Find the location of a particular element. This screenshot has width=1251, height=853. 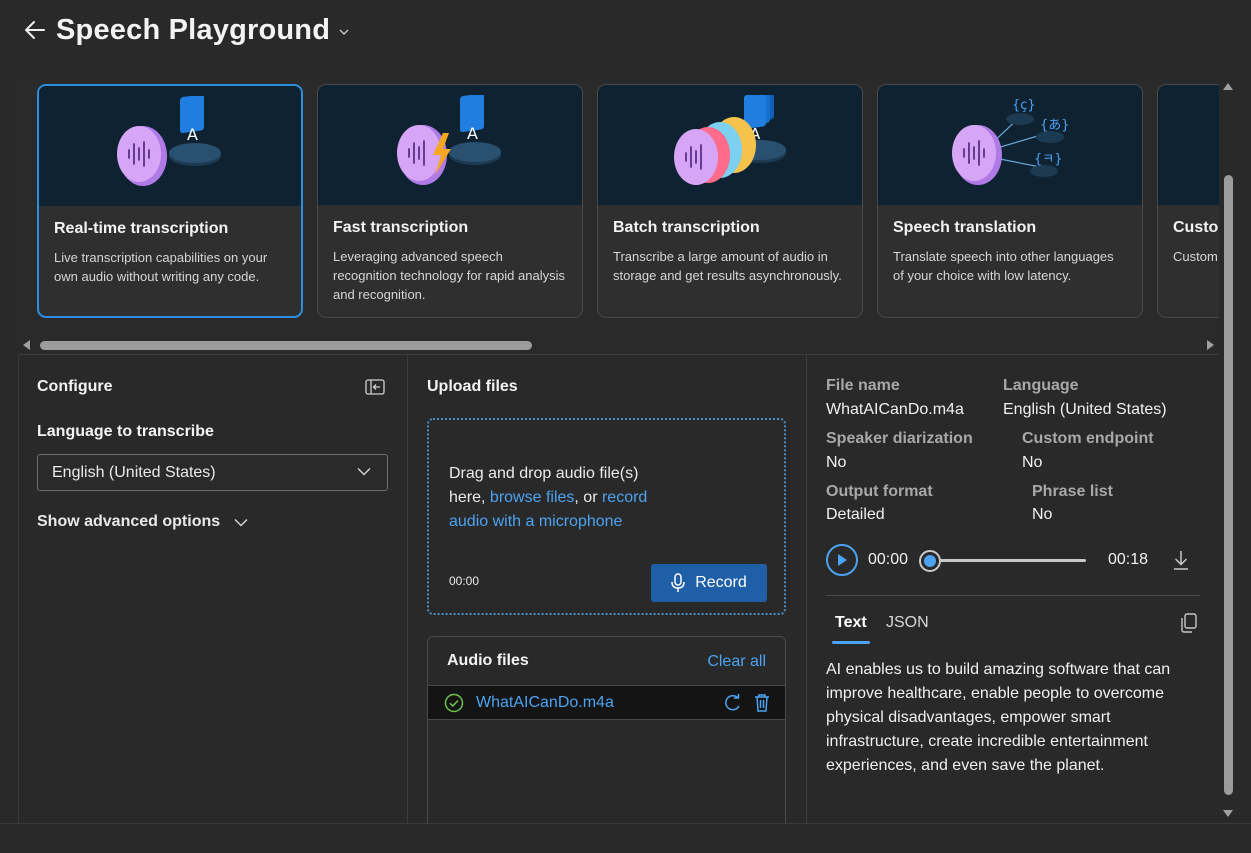

custom-endpoint-label: Custom endpoint is located at coordinates (1088, 438).